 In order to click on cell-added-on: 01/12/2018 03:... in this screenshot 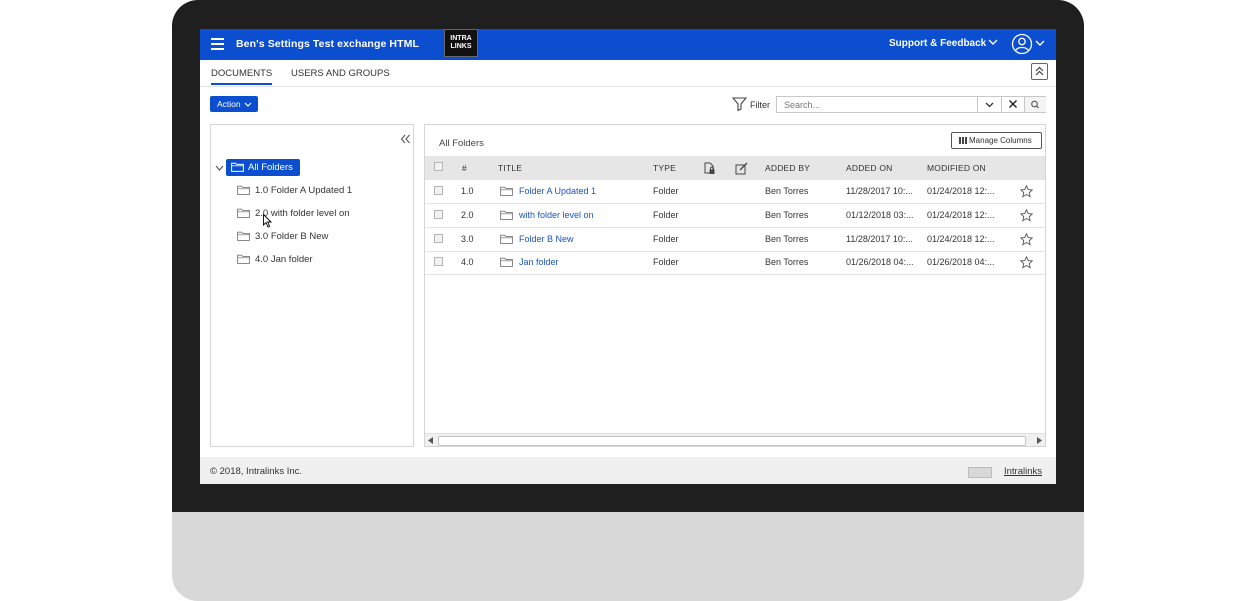, I will do `click(880, 215)`.